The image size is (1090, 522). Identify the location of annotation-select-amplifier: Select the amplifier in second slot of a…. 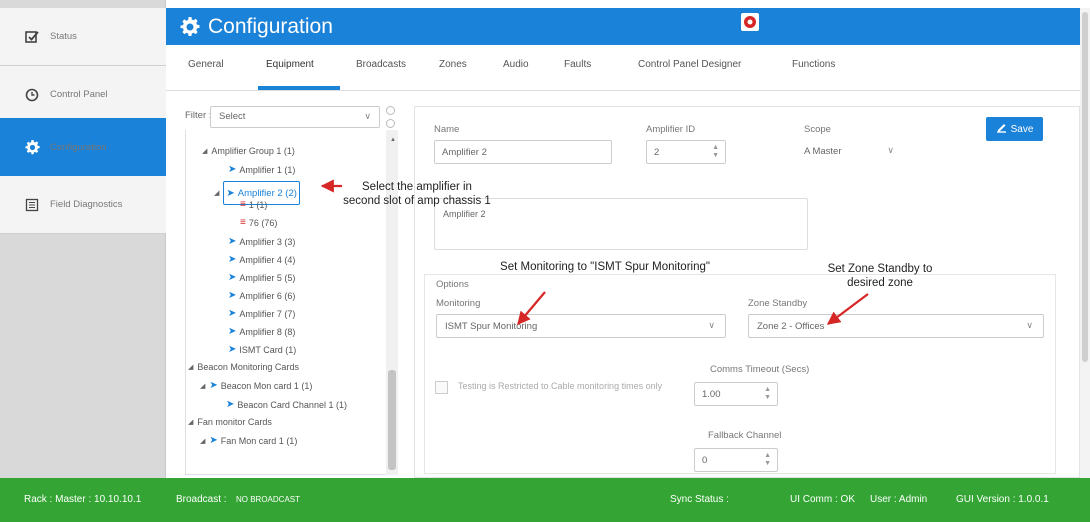
(417, 194).